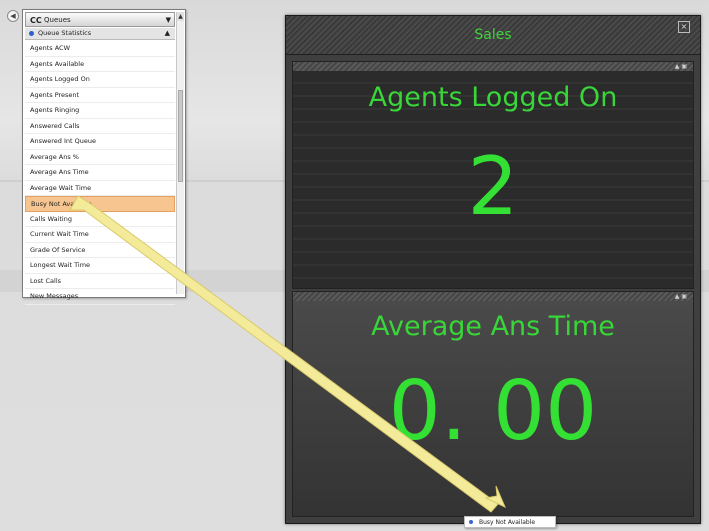 The height and width of the screenshot is (531, 709). I want to click on queues-icon: CC, so click(36, 20).